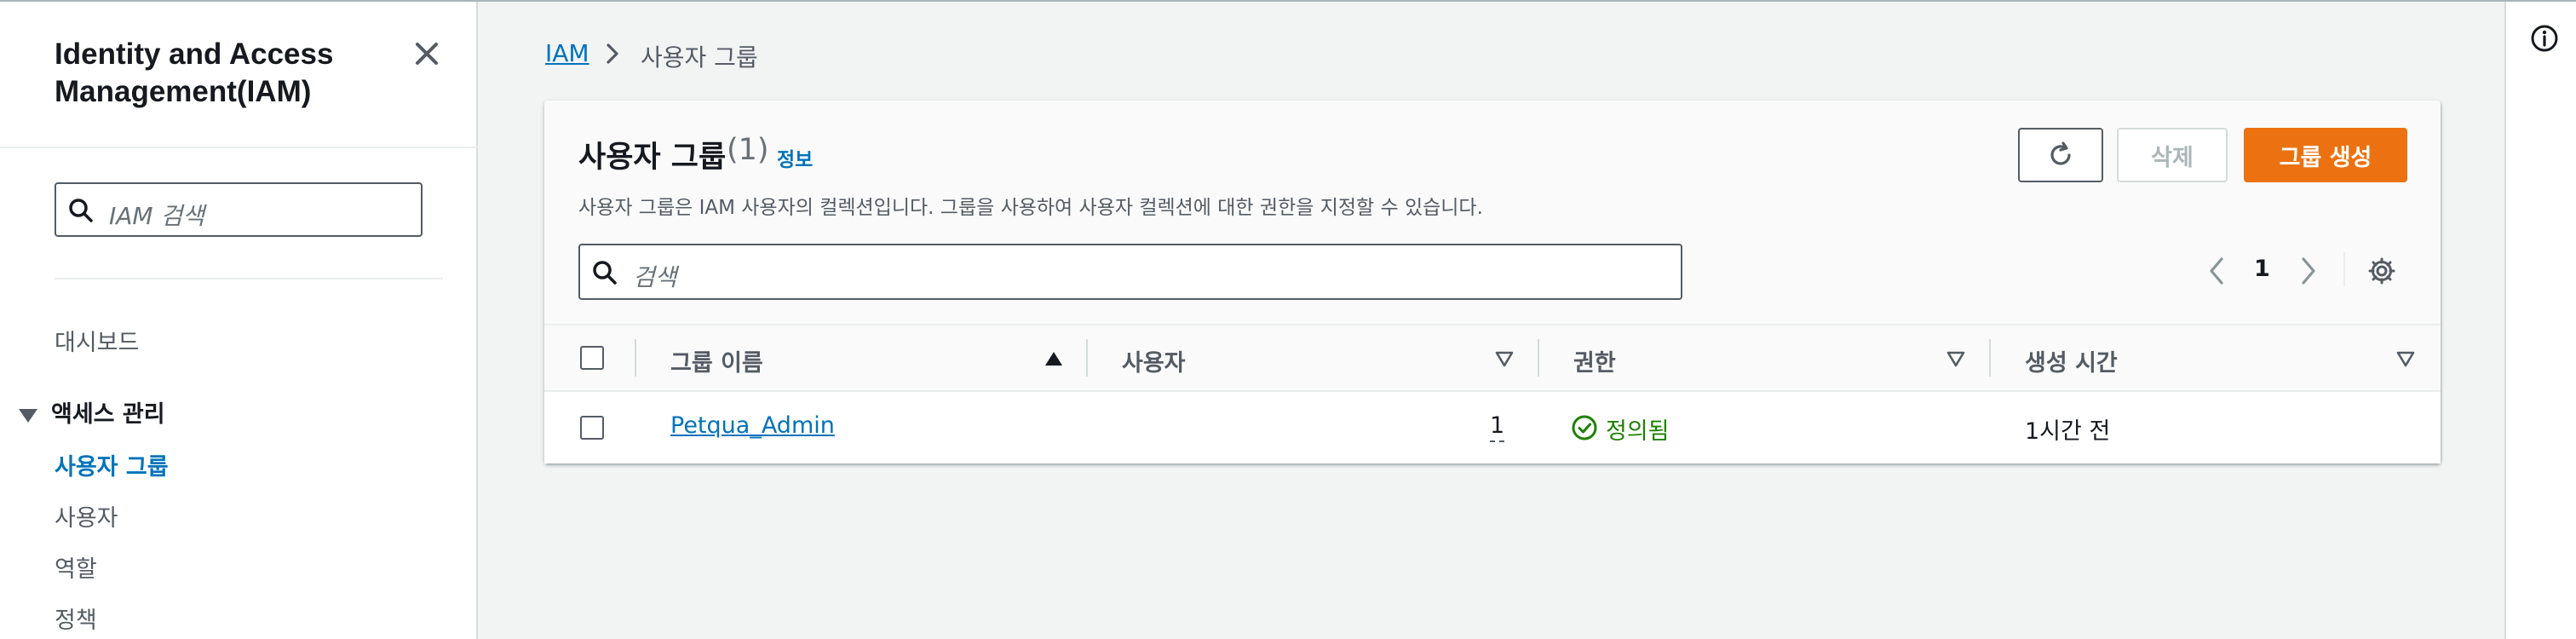  I want to click on group-search-placeholder: 검색, so click(655, 277).